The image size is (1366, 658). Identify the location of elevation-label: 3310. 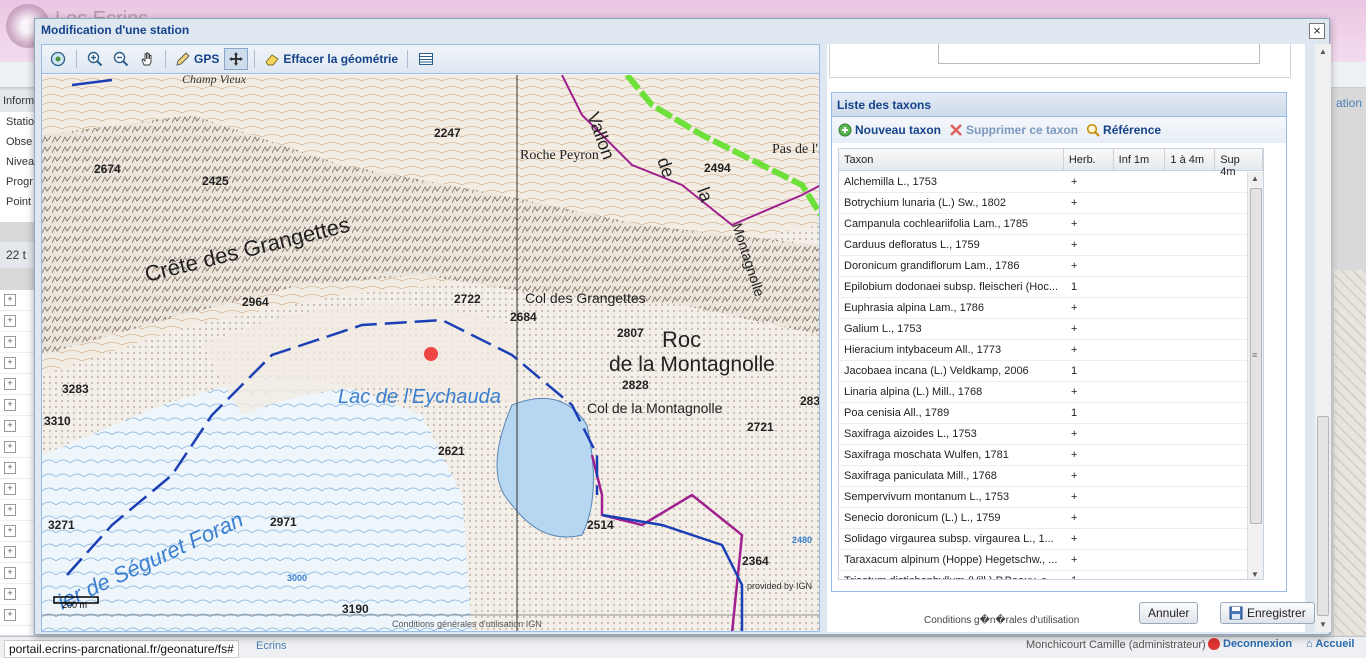
(57, 421).